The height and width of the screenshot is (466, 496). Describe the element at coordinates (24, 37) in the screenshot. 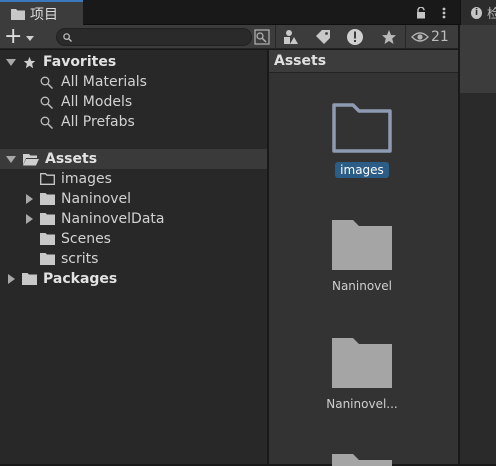

I see `create-button: +` at that location.